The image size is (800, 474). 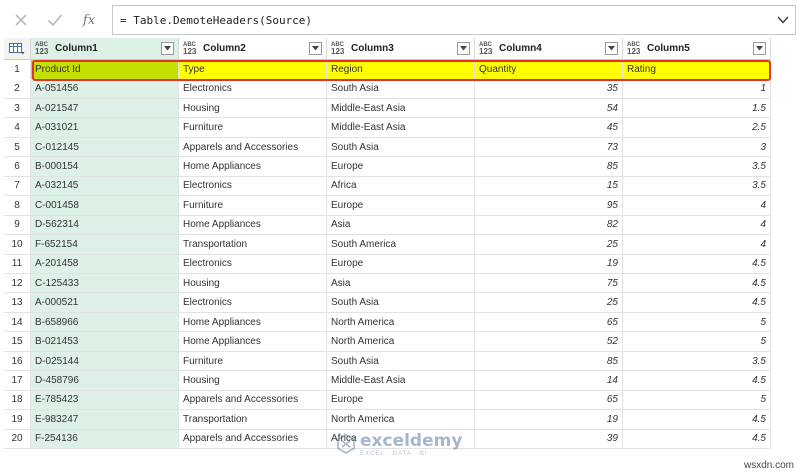 I want to click on table-cell: D-025144, so click(x=105, y=361).